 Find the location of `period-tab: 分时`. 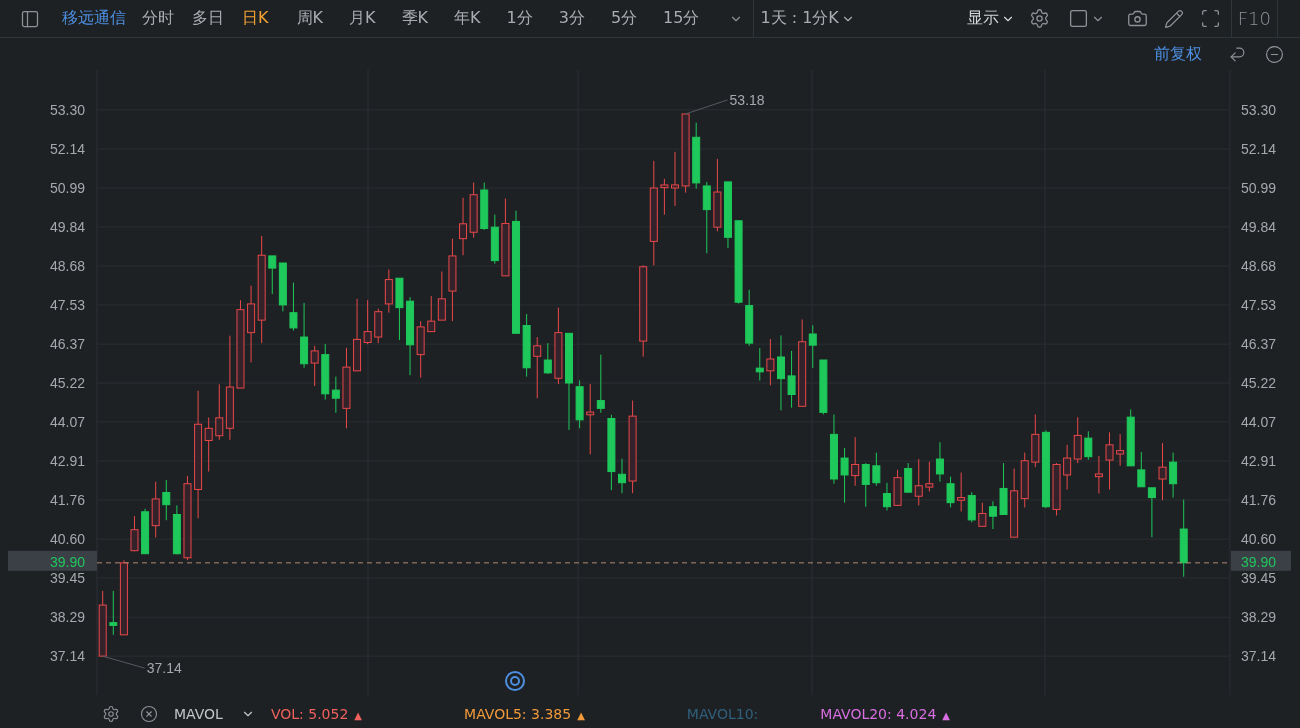

period-tab: 分时 is located at coordinates (158, 18).